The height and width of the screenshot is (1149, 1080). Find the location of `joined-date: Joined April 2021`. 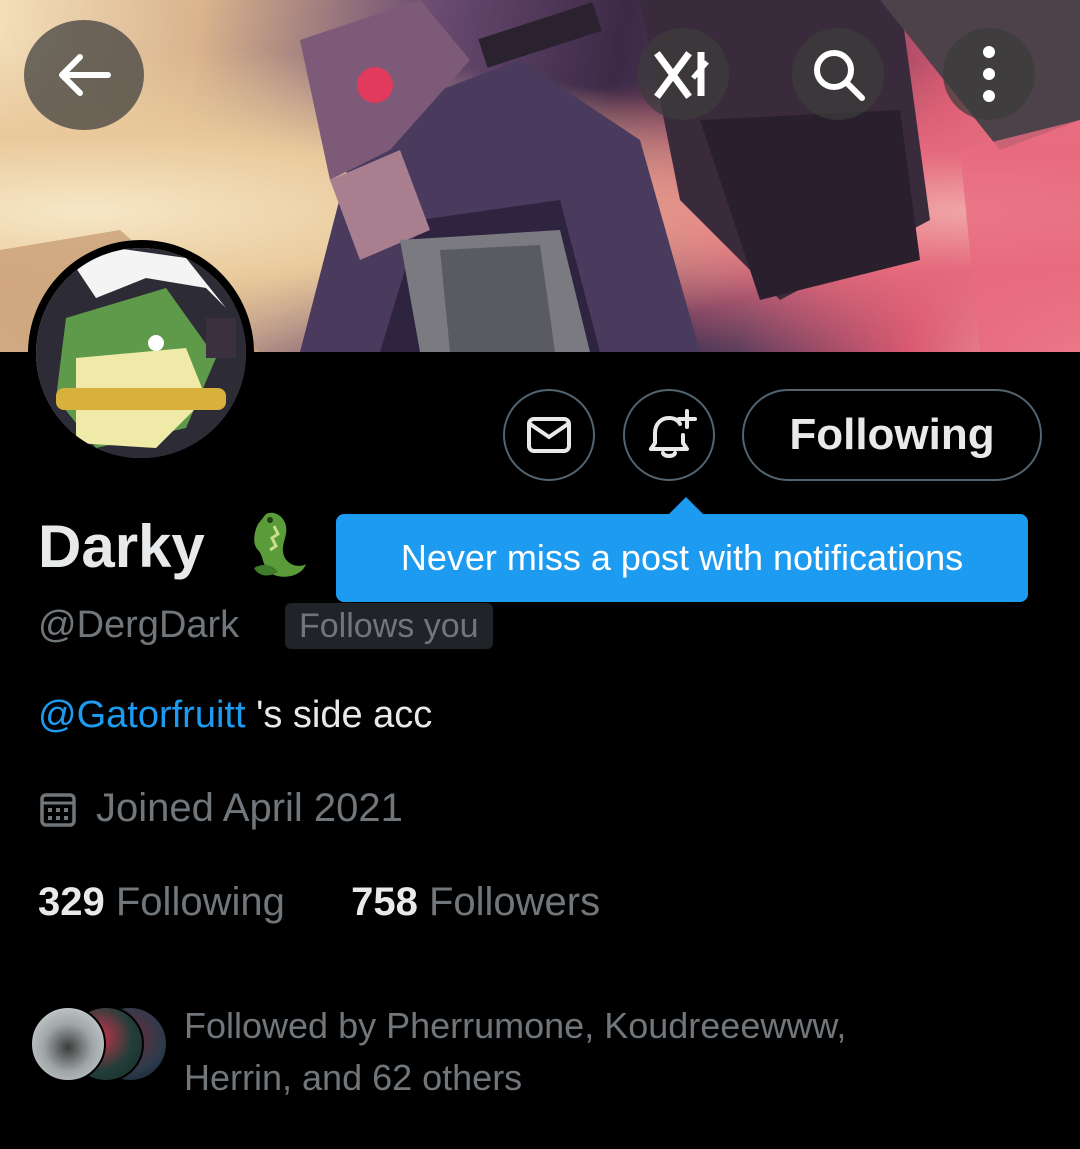

joined-date: Joined April 2021 is located at coordinates (220, 808).